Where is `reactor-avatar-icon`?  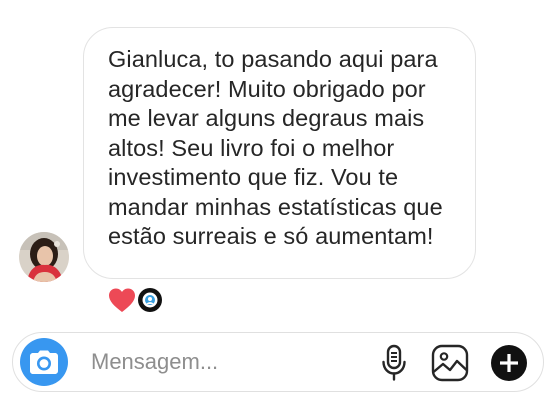 reactor-avatar-icon is located at coordinates (150, 300).